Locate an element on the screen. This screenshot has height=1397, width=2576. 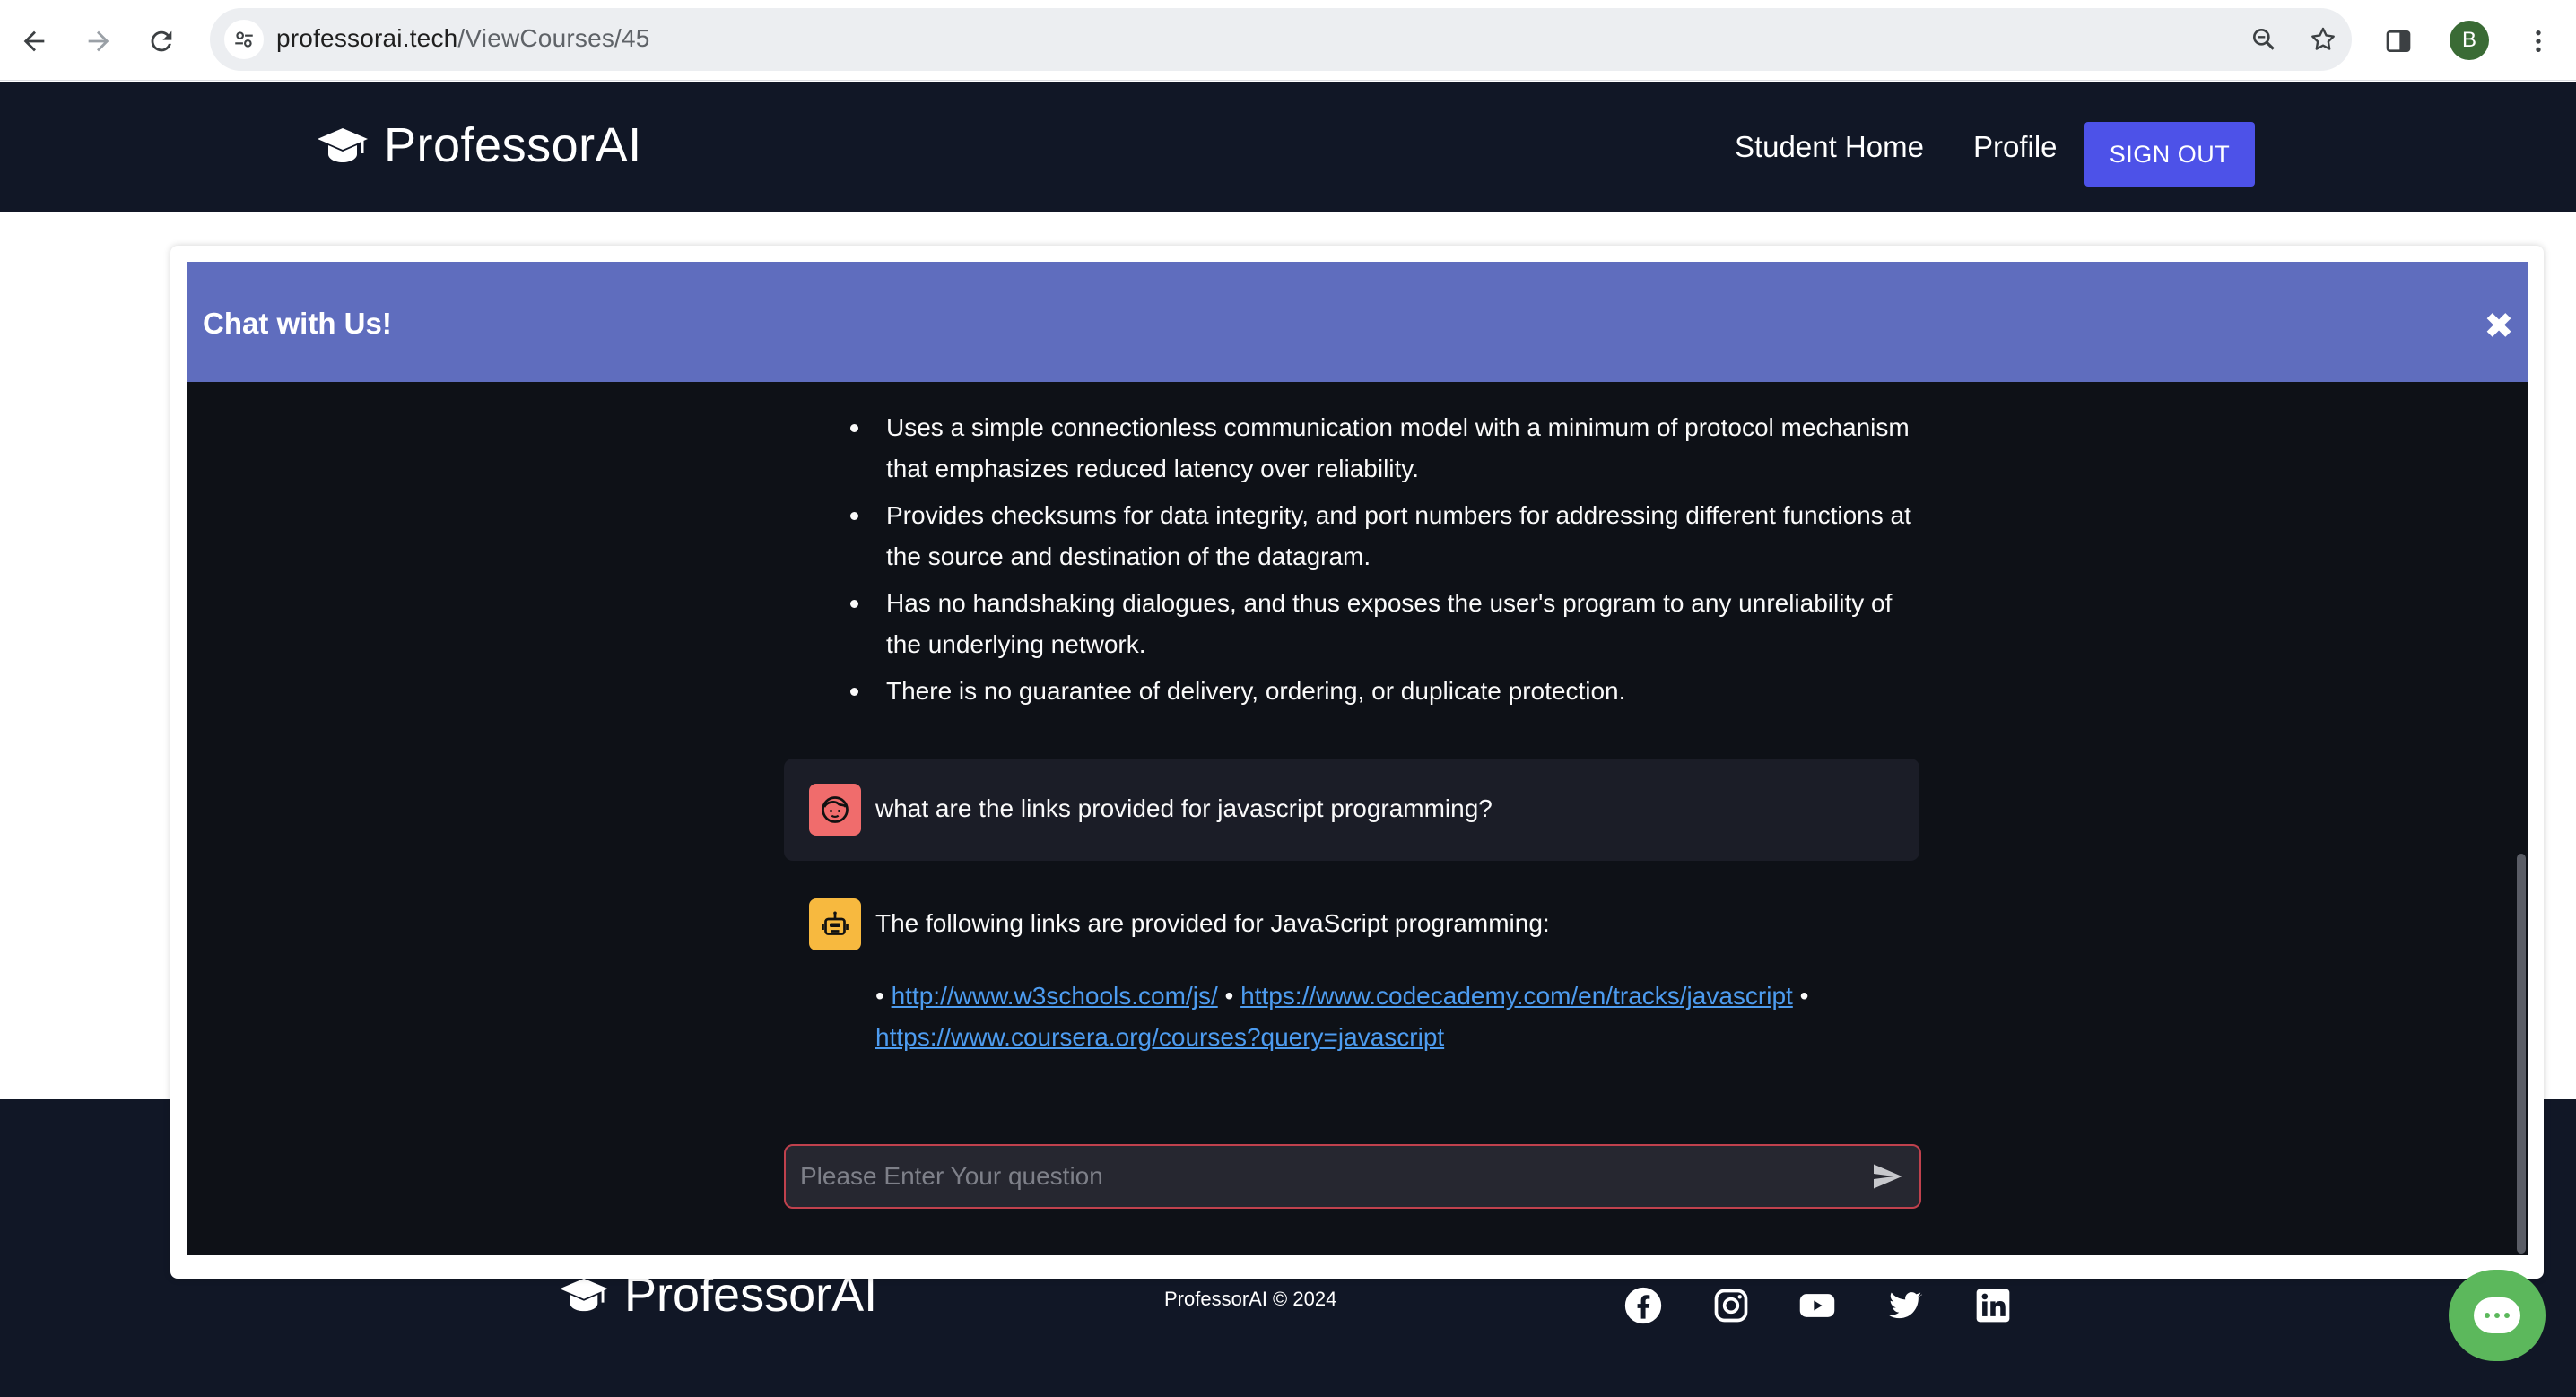
kebab-menu-icon is located at coordinates (2538, 41).